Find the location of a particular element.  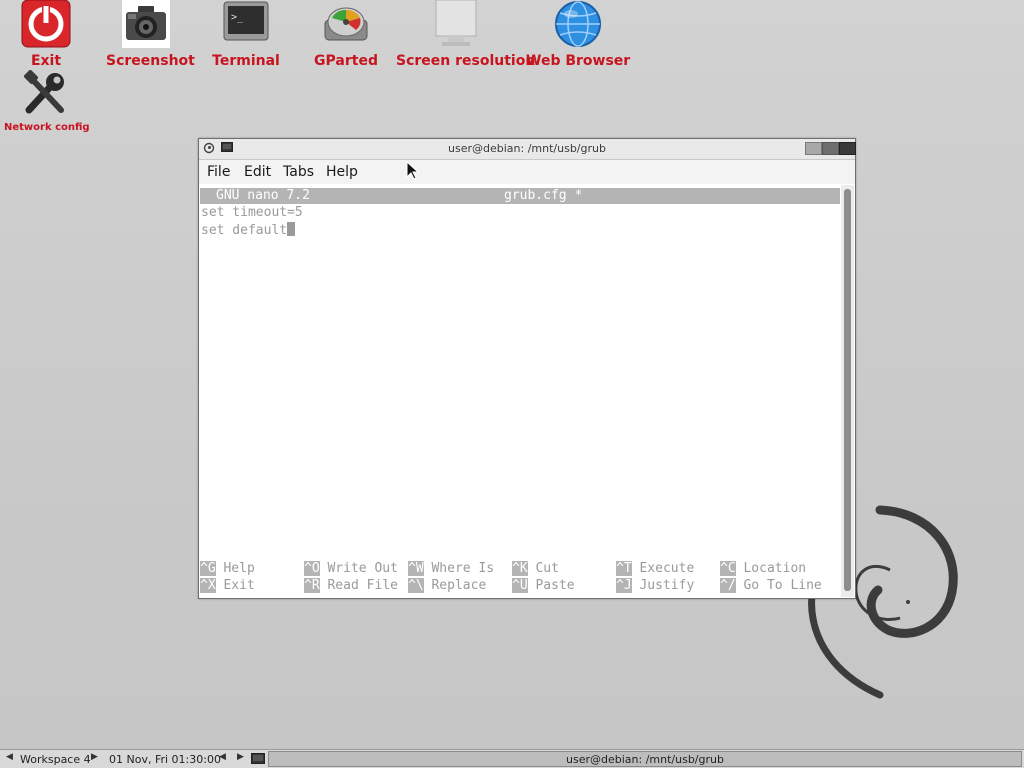

desktop-icon-exit: Exit is located at coordinates (46, 35).